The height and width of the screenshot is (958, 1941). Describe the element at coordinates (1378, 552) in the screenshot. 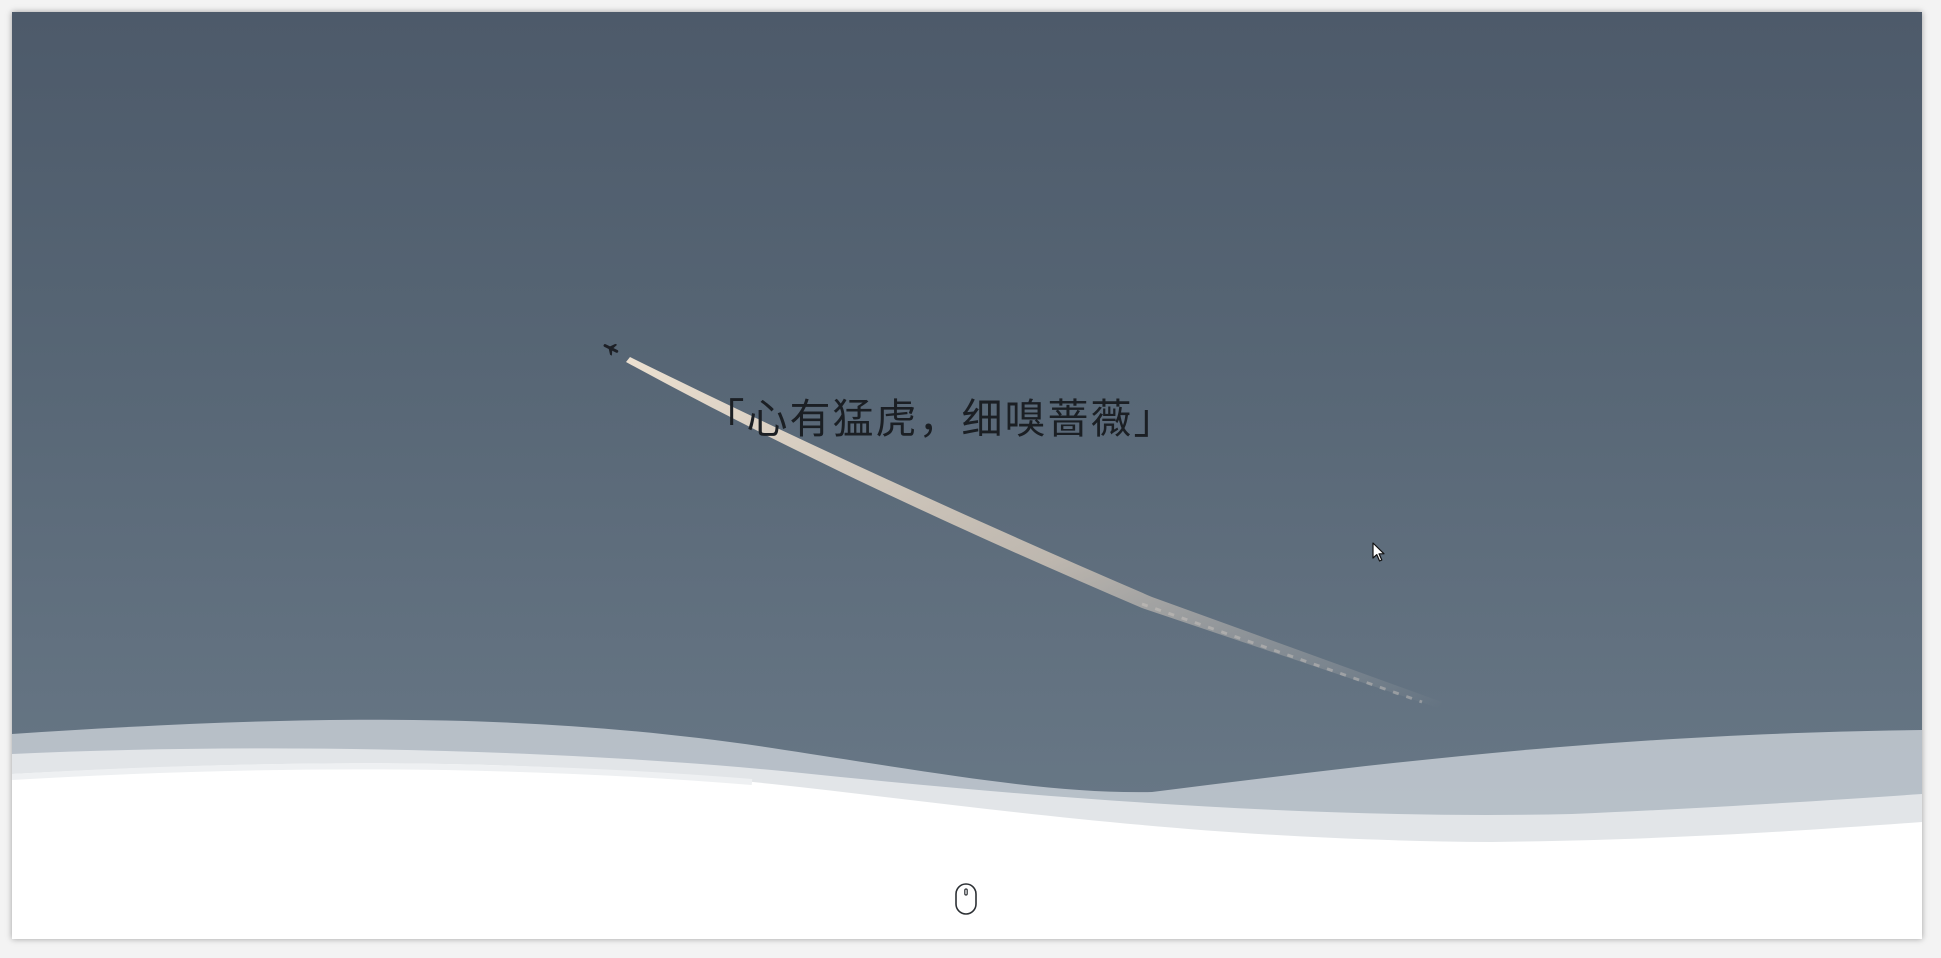

I see `arrow-cursor-icon` at that location.